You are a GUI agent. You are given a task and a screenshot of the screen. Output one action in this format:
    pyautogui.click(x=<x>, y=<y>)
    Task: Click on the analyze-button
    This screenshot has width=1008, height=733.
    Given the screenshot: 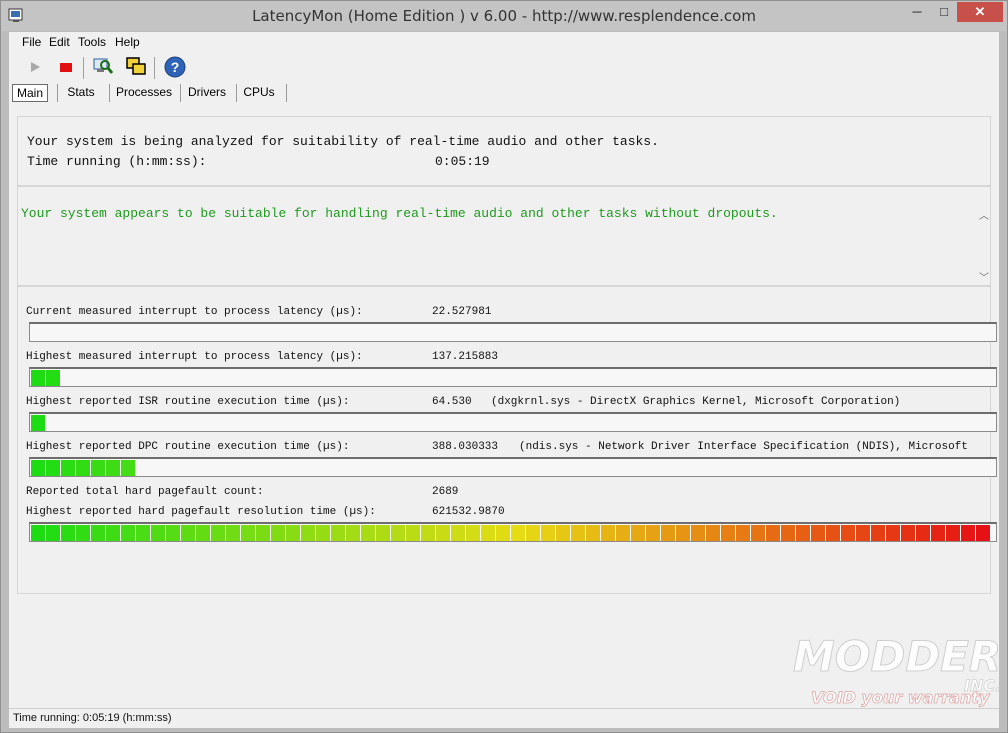 What is the action you would take?
    pyautogui.click(x=103, y=67)
    